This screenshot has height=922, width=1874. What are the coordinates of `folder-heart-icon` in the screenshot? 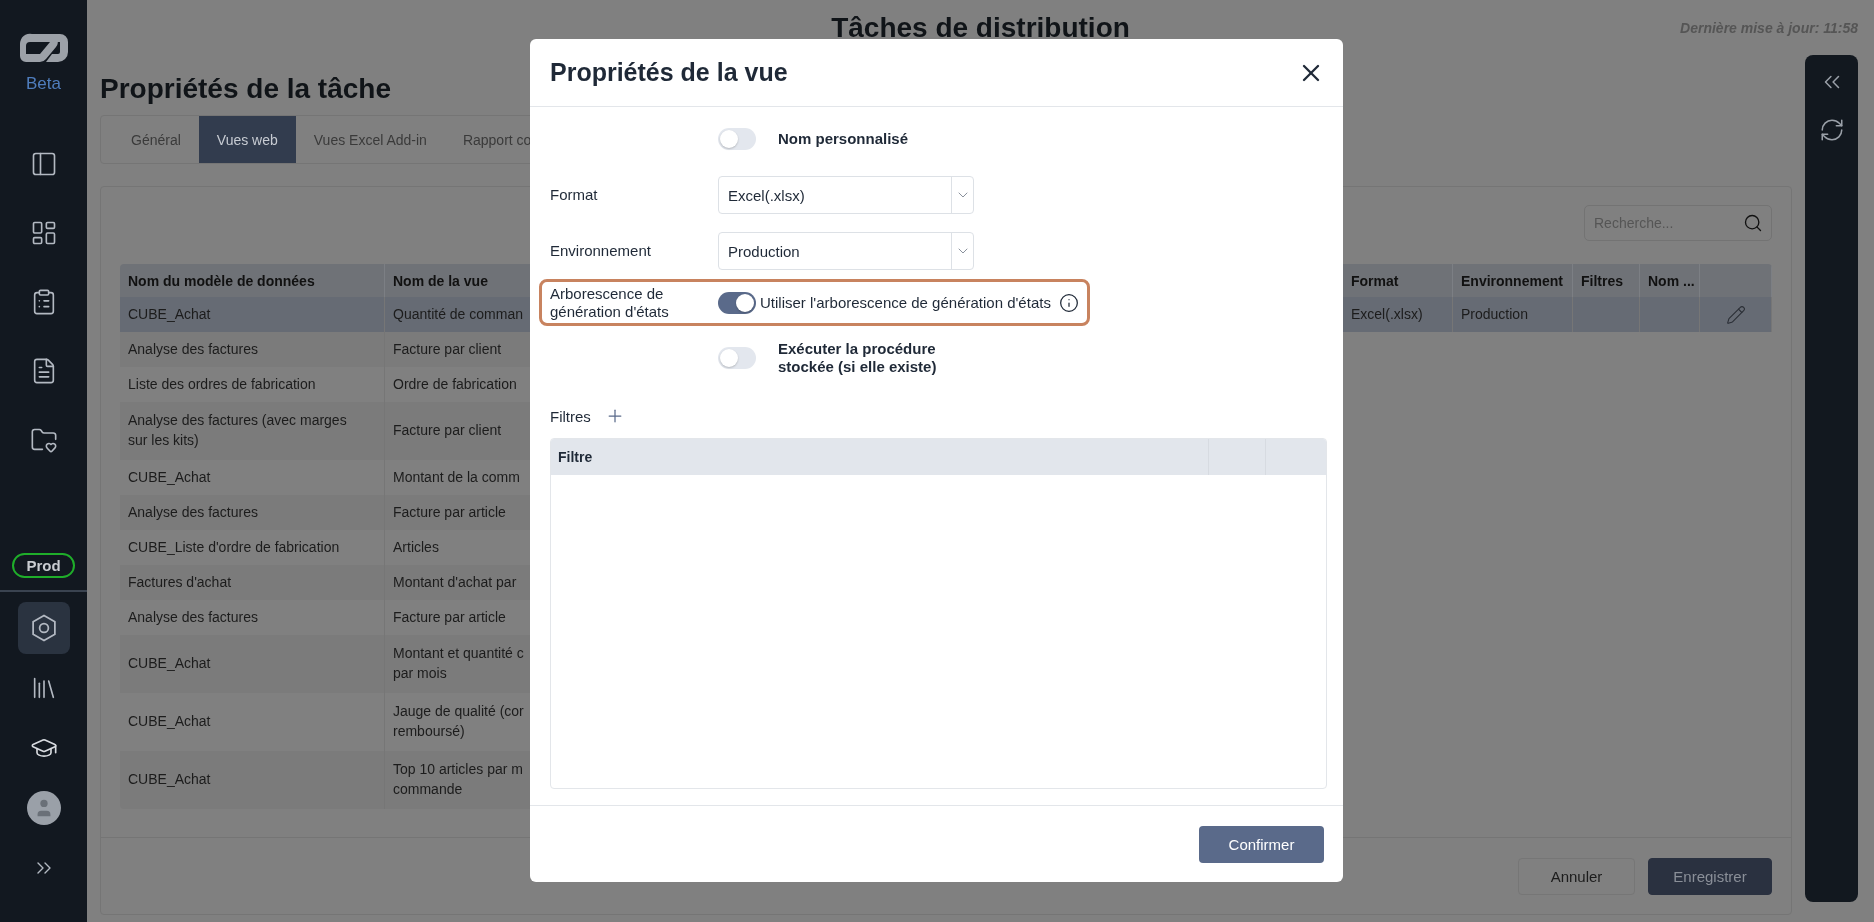 It's located at (43, 440).